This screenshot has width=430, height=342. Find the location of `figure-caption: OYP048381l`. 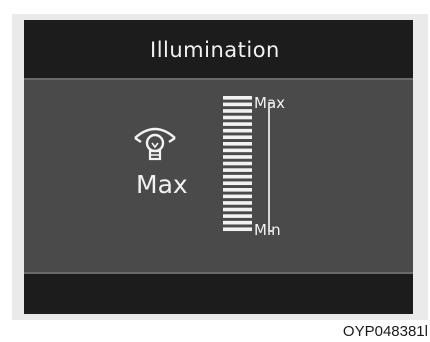

figure-caption: OYP048381l is located at coordinates (385, 331).